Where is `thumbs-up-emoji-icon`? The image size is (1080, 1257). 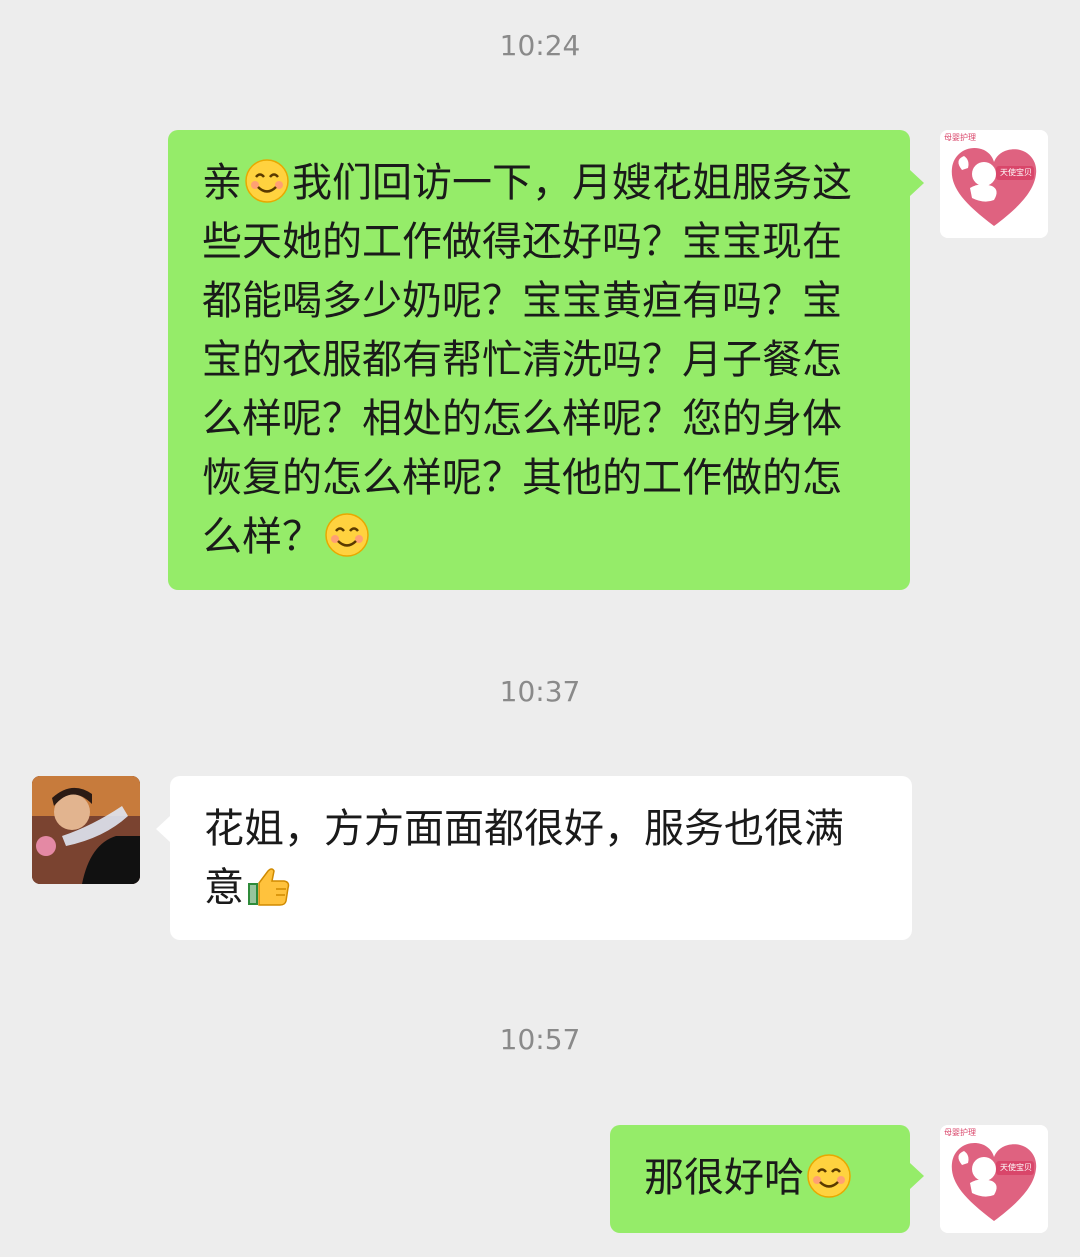 thumbs-up-emoji-icon is located at coordinates (269, 887).